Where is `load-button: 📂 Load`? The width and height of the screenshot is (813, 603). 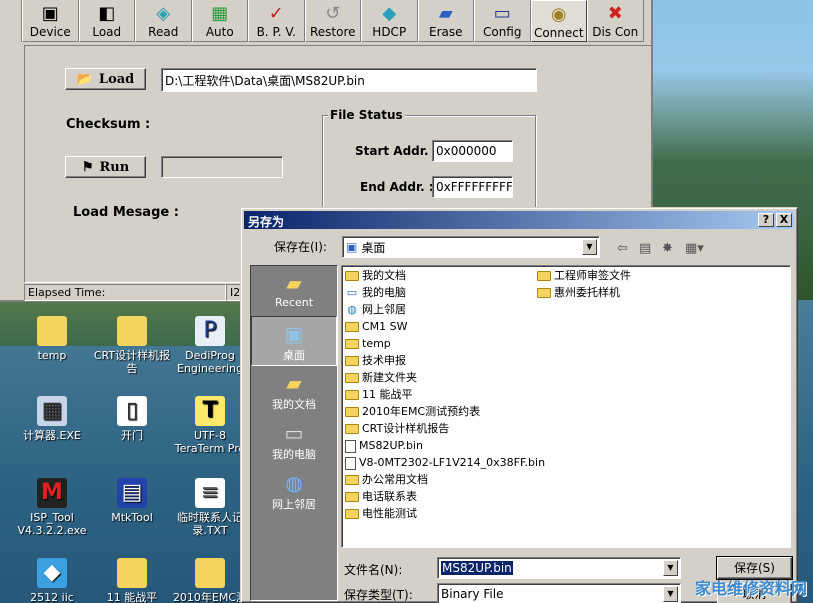 load-button: 📂 Load is located at coordinates (105, 79).